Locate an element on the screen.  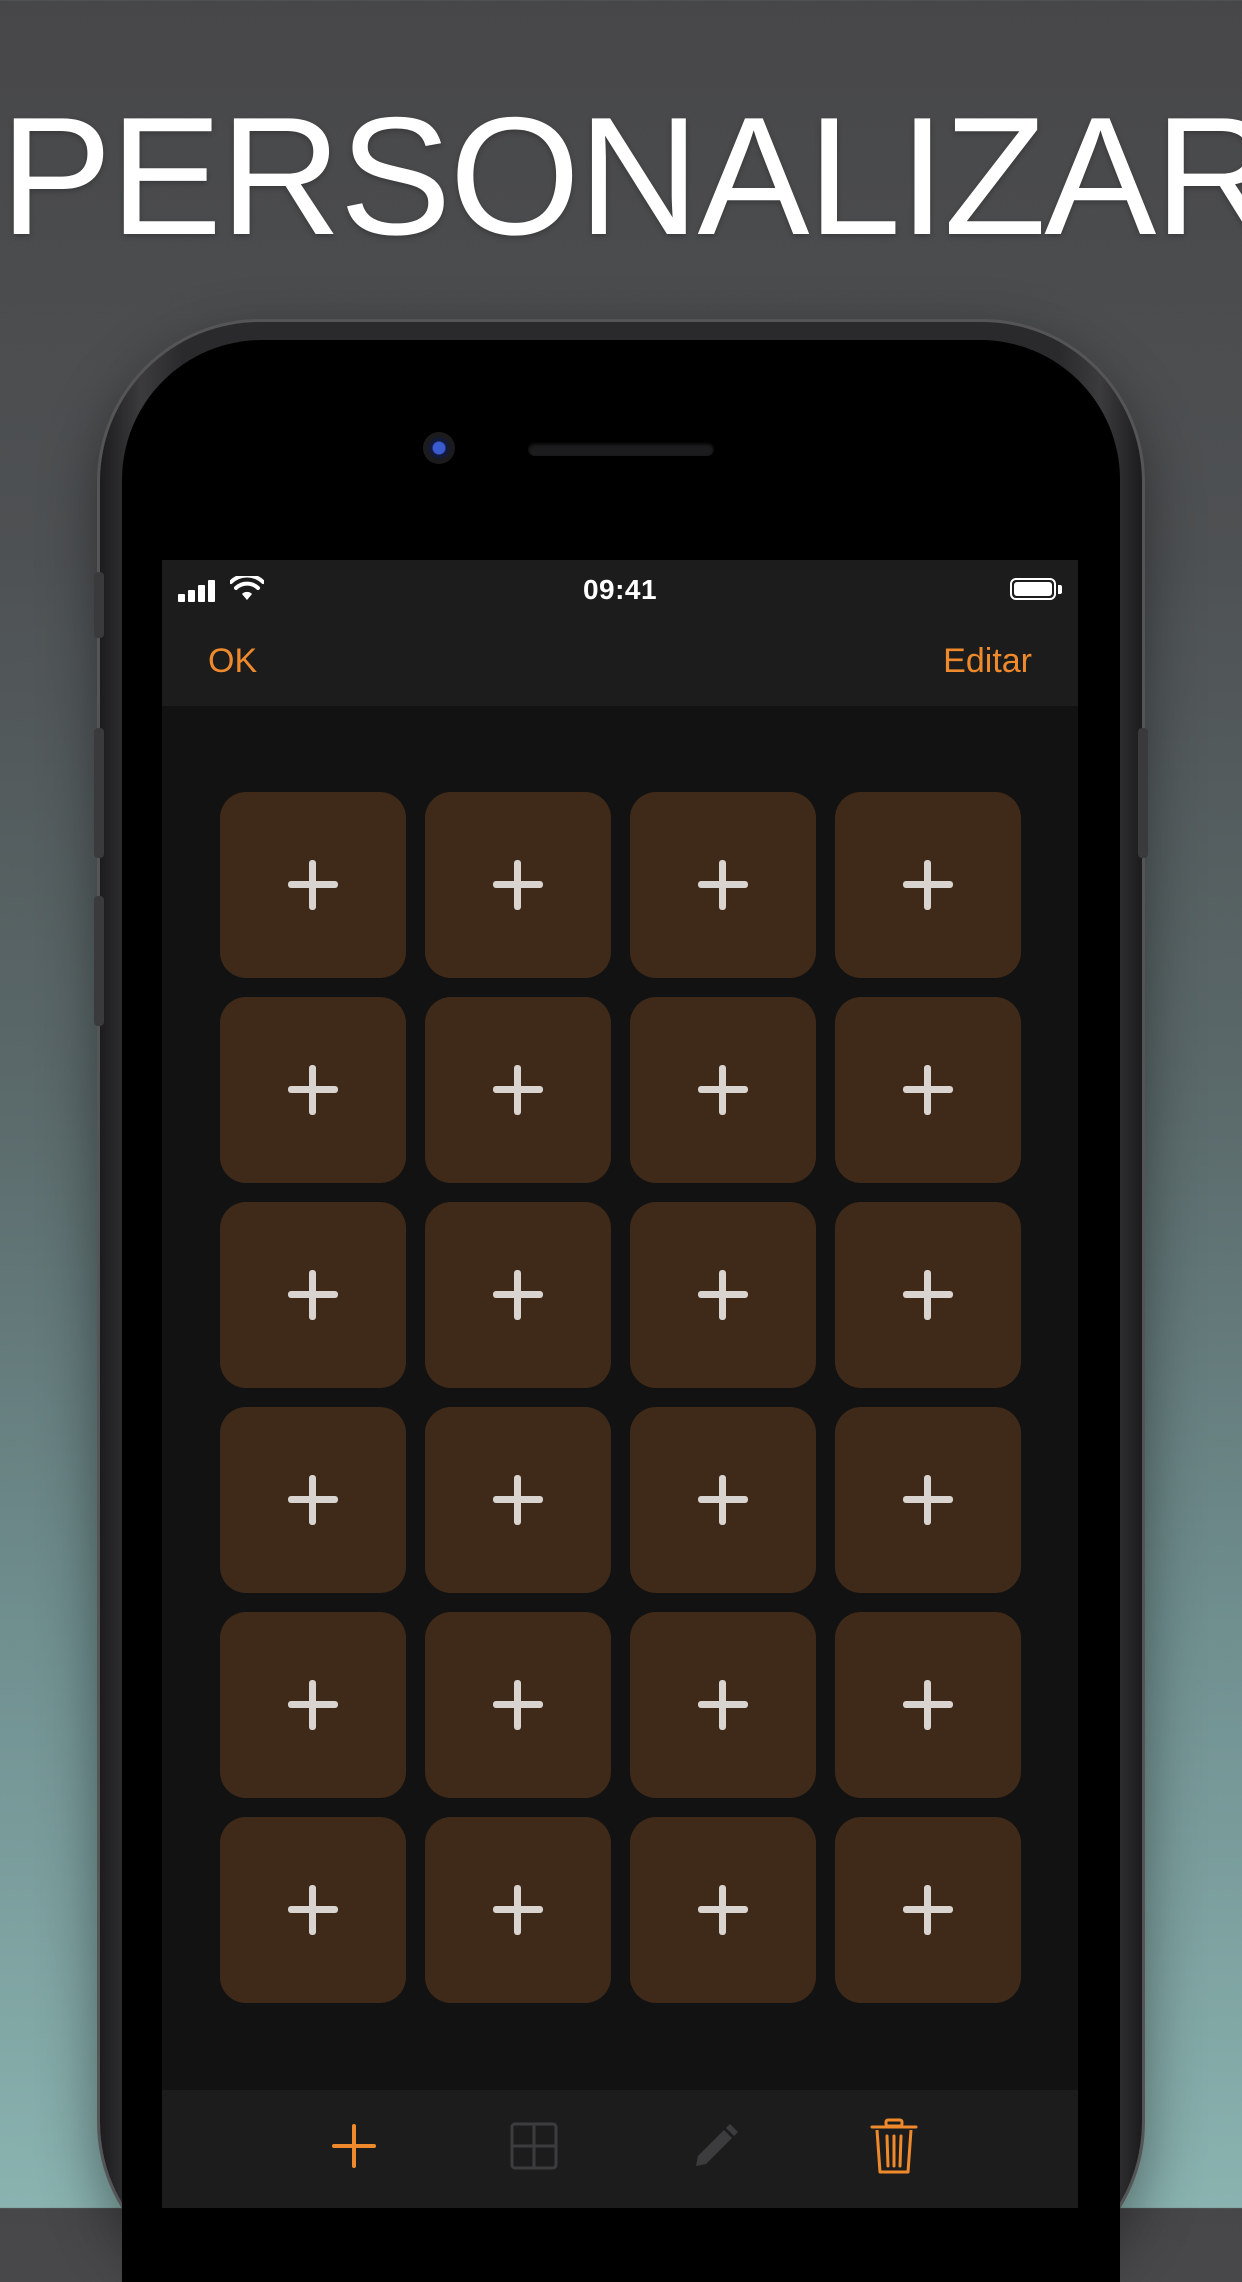
status-bar: 09:41 is located at coordinates (620, 591).